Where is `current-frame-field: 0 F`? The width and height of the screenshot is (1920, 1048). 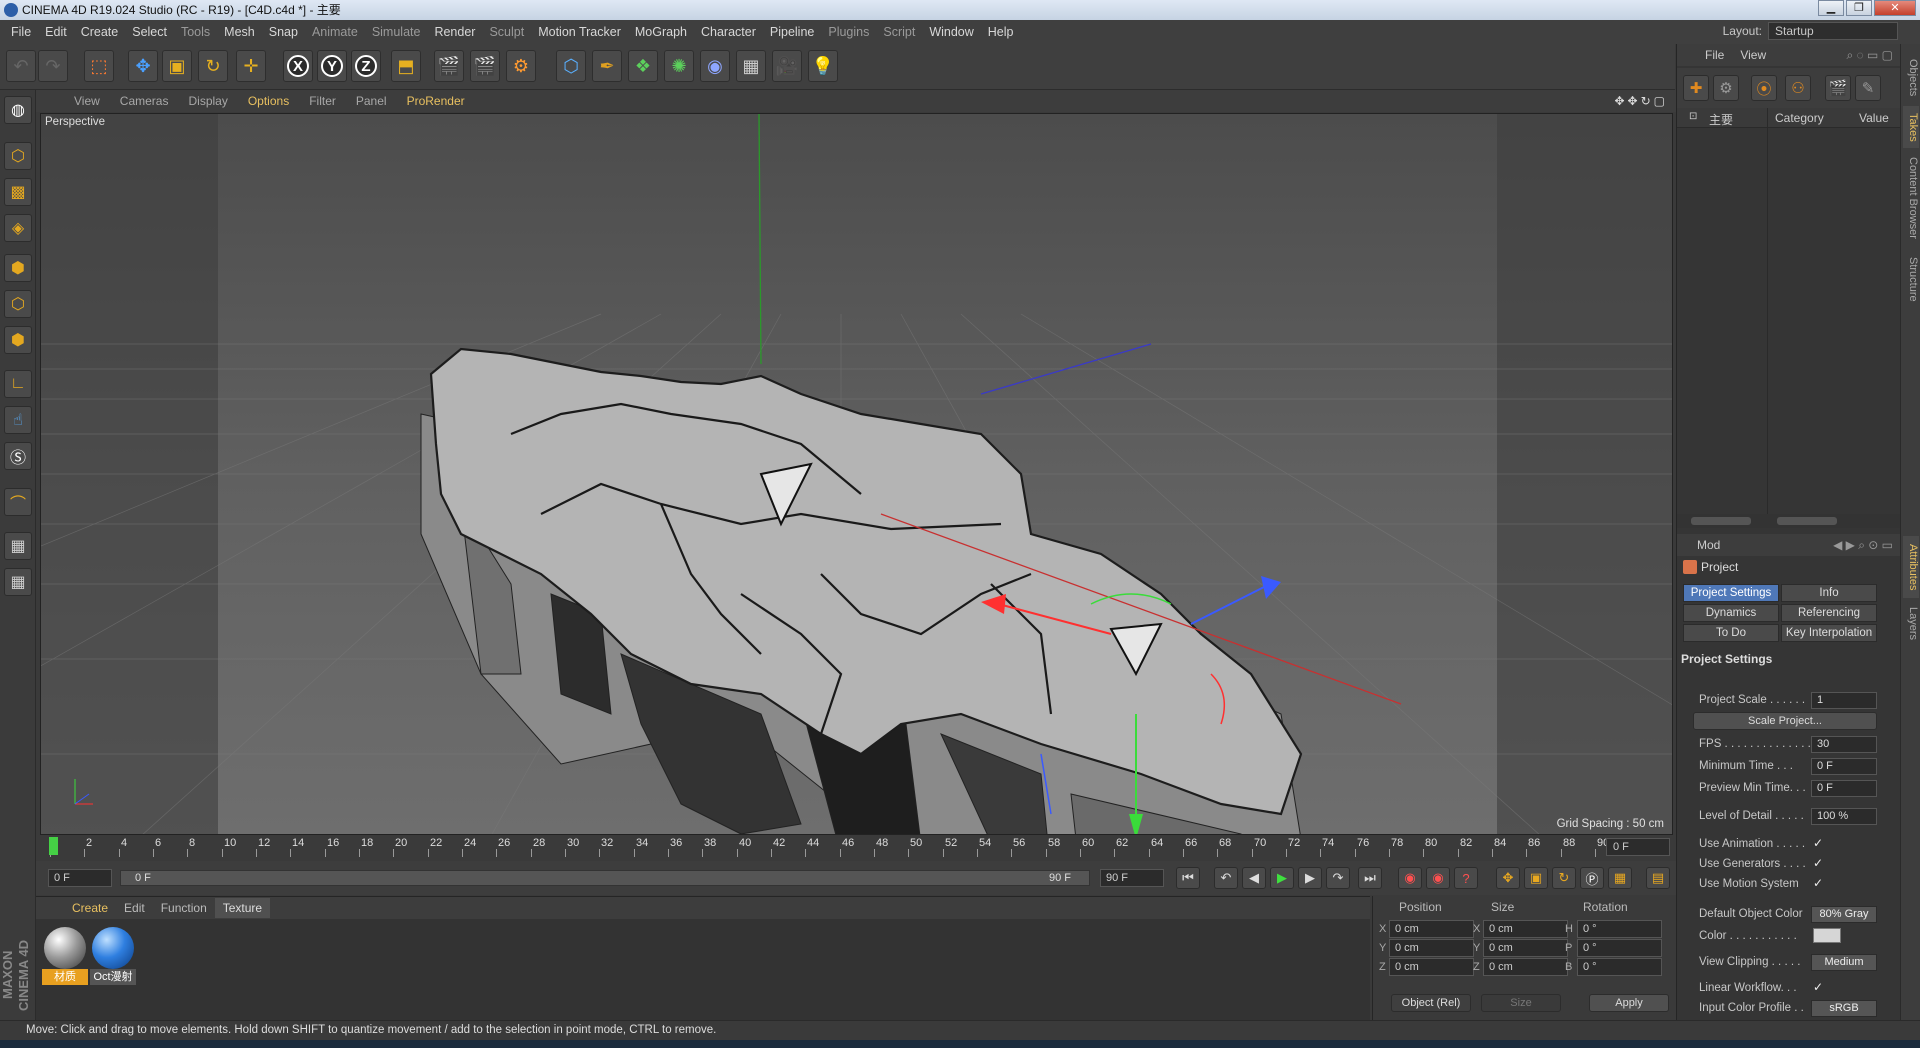 current-frame-field: 0 F is located at coordinates (1638, 847).